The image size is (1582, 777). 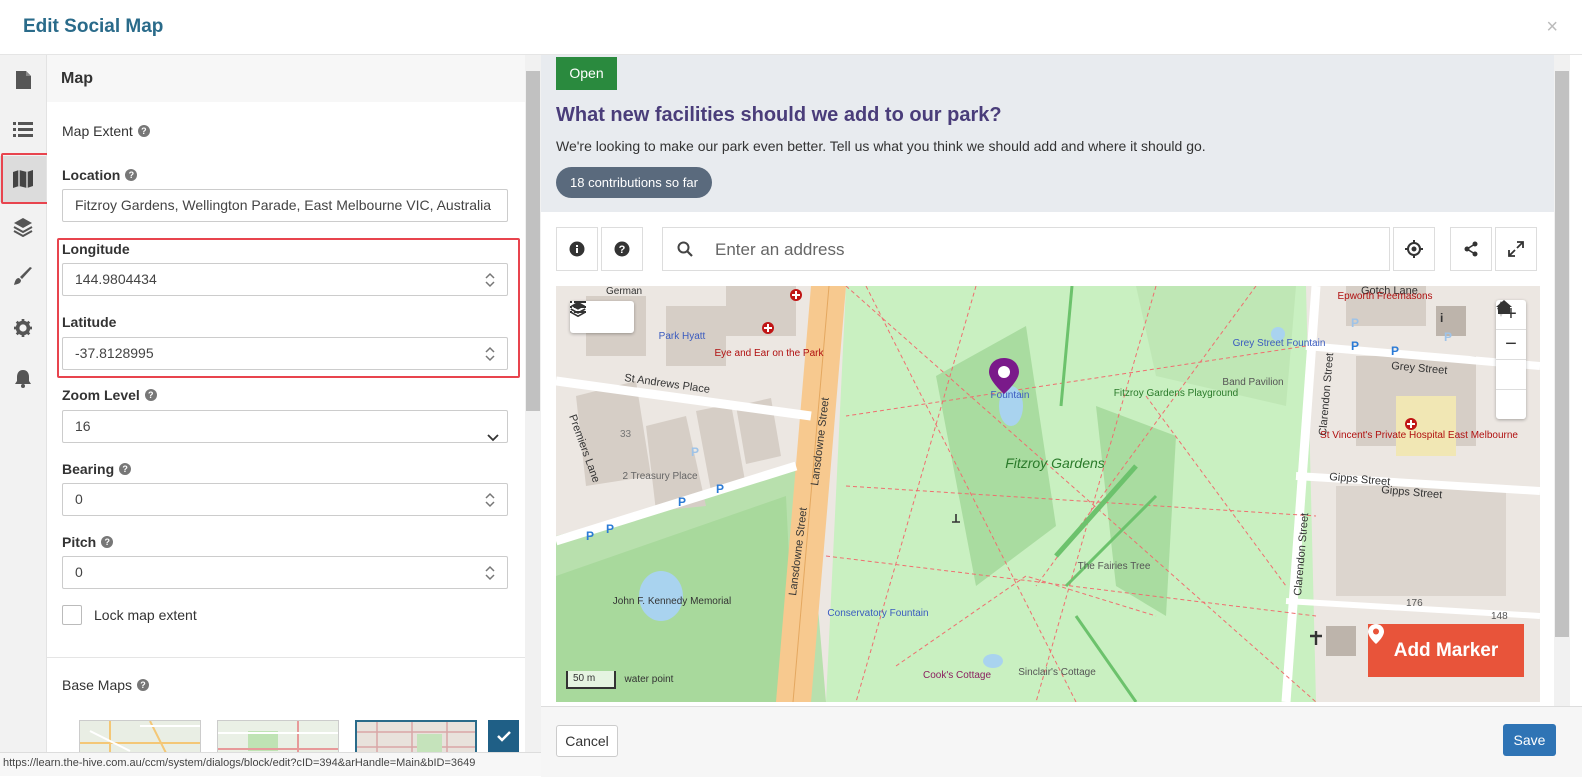 What do you see at coordinates (101, 395) in the screenshot?
I see `zoom-level-text: Zoom Level` at bounding box center [101, 395].